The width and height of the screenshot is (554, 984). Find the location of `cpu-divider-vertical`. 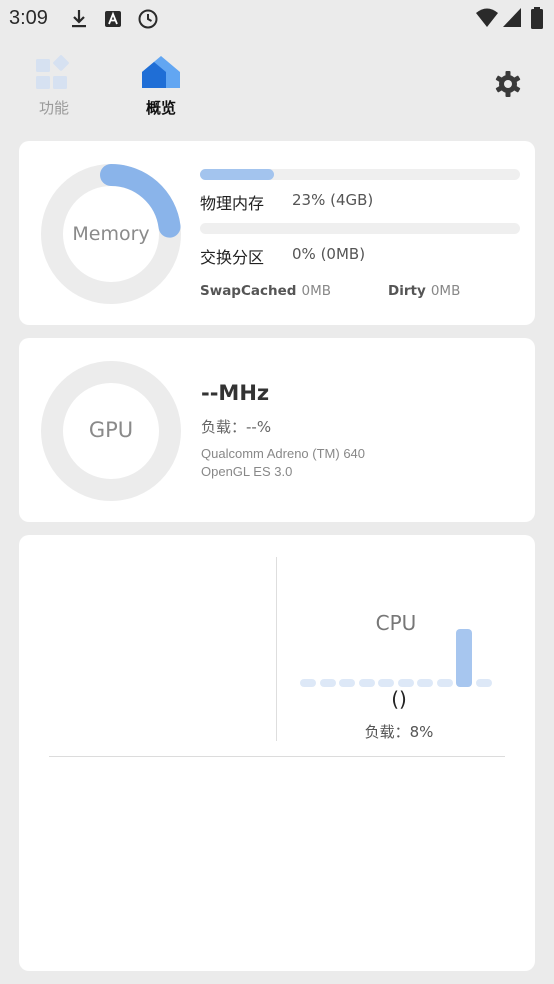

cpu-divider-vertical is located at coordinates (276, 649).